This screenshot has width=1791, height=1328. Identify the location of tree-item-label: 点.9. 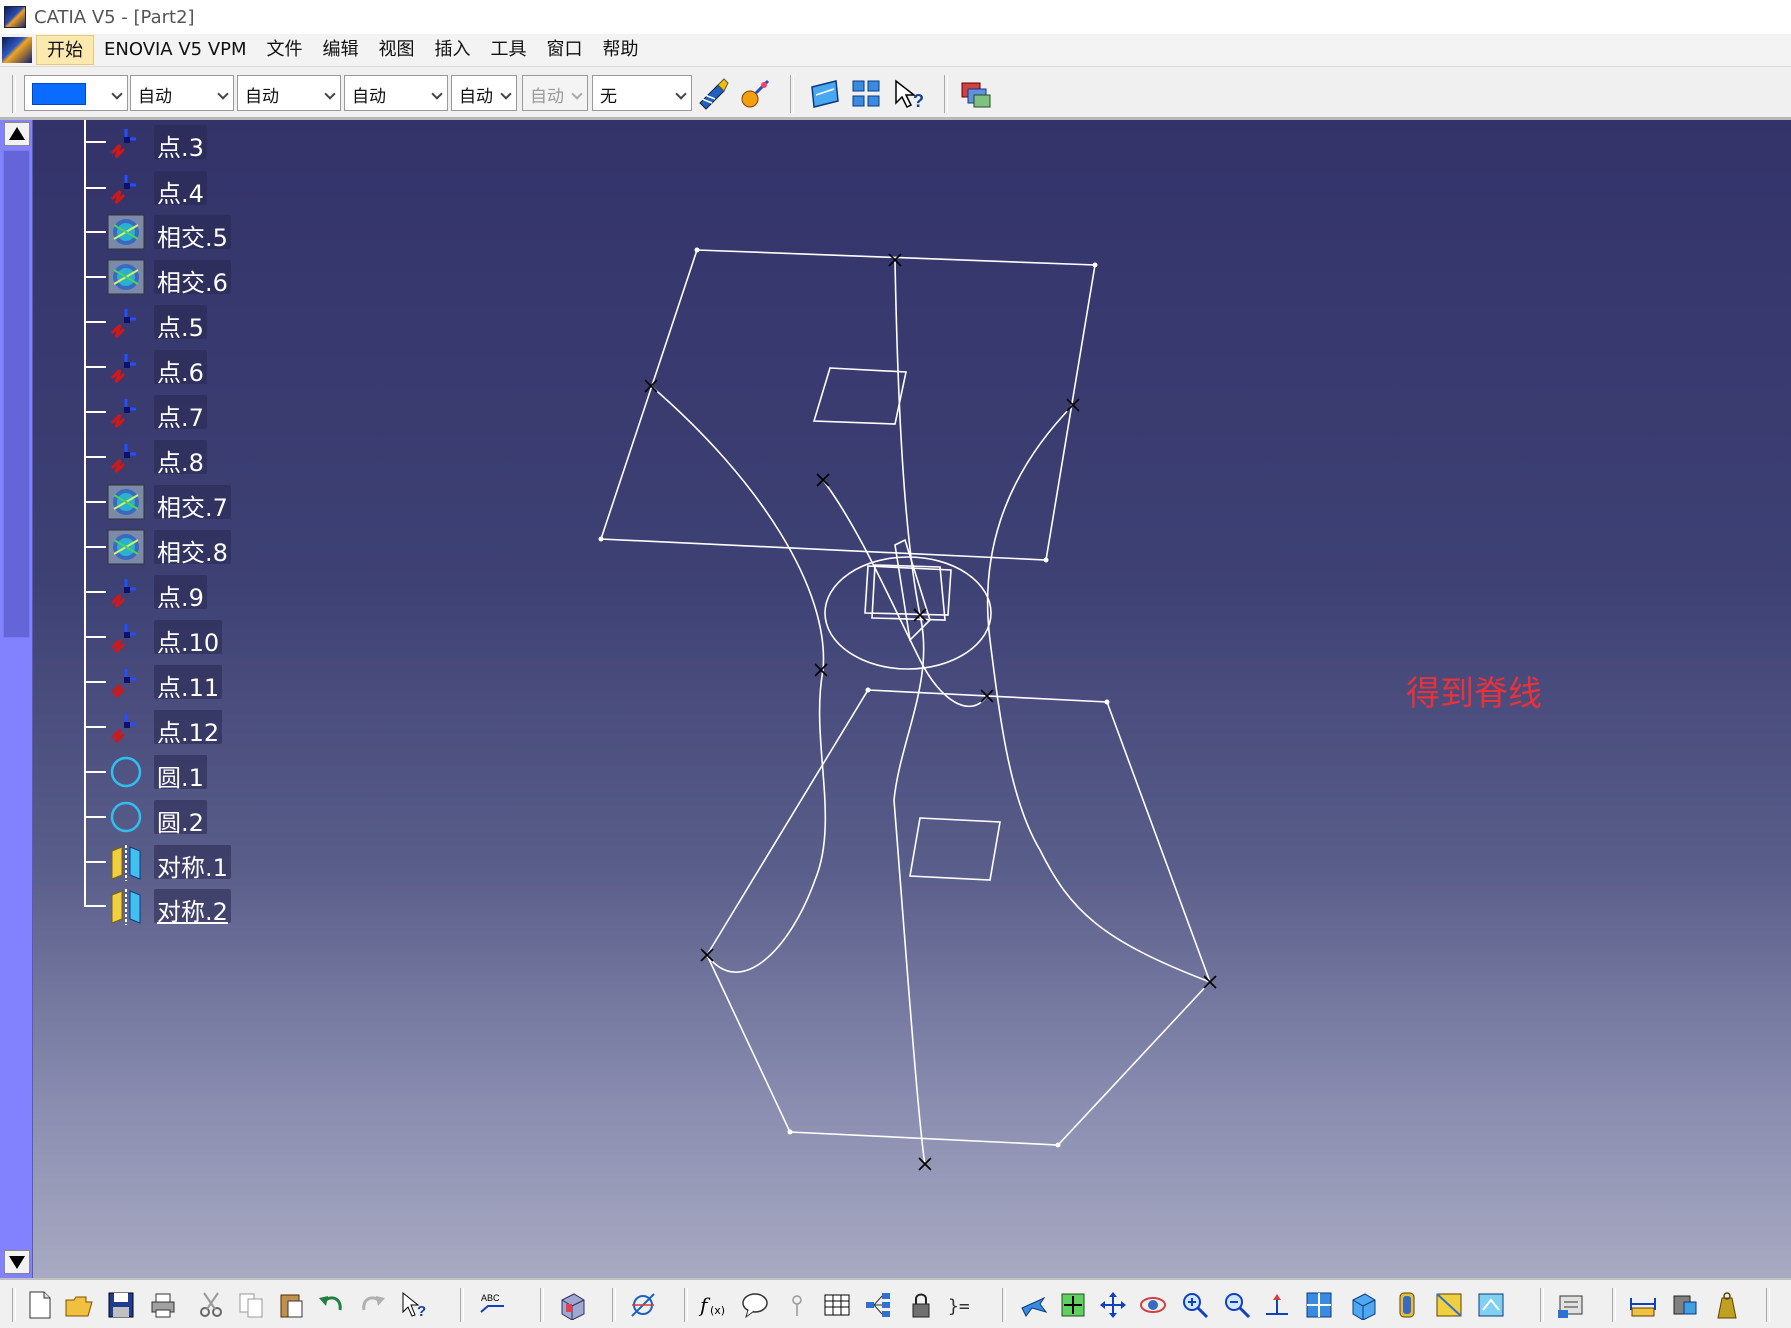
(180, 593).